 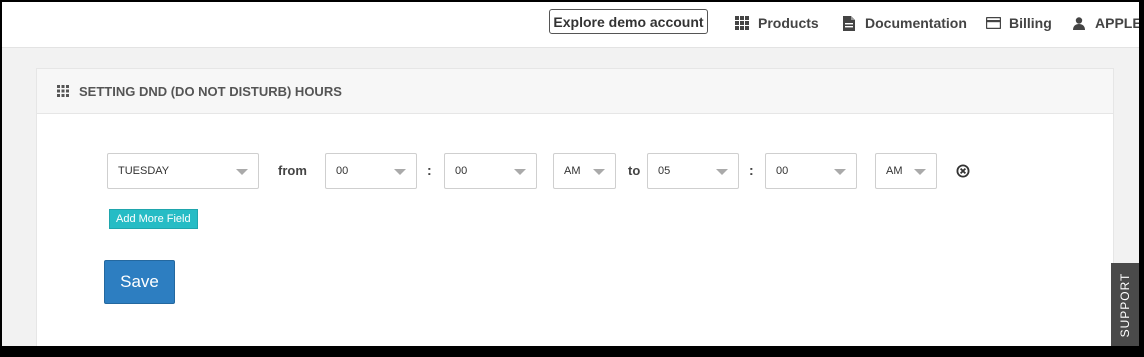 What do you see at coordinates (1030, 23) in the screenshot?
I see `nav-billing-label: Billing` at bounding box center [1030, 23].